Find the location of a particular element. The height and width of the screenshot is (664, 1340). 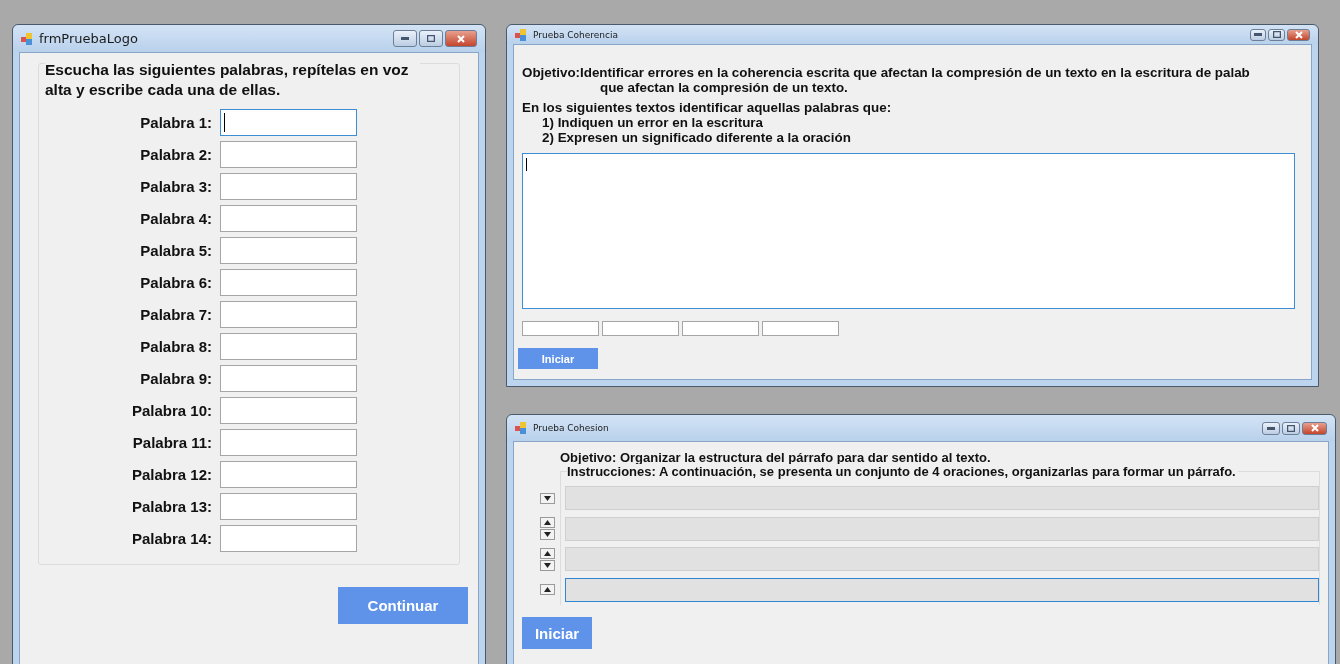

field-label: Palabra 11: is located at coordinates (172, 442).